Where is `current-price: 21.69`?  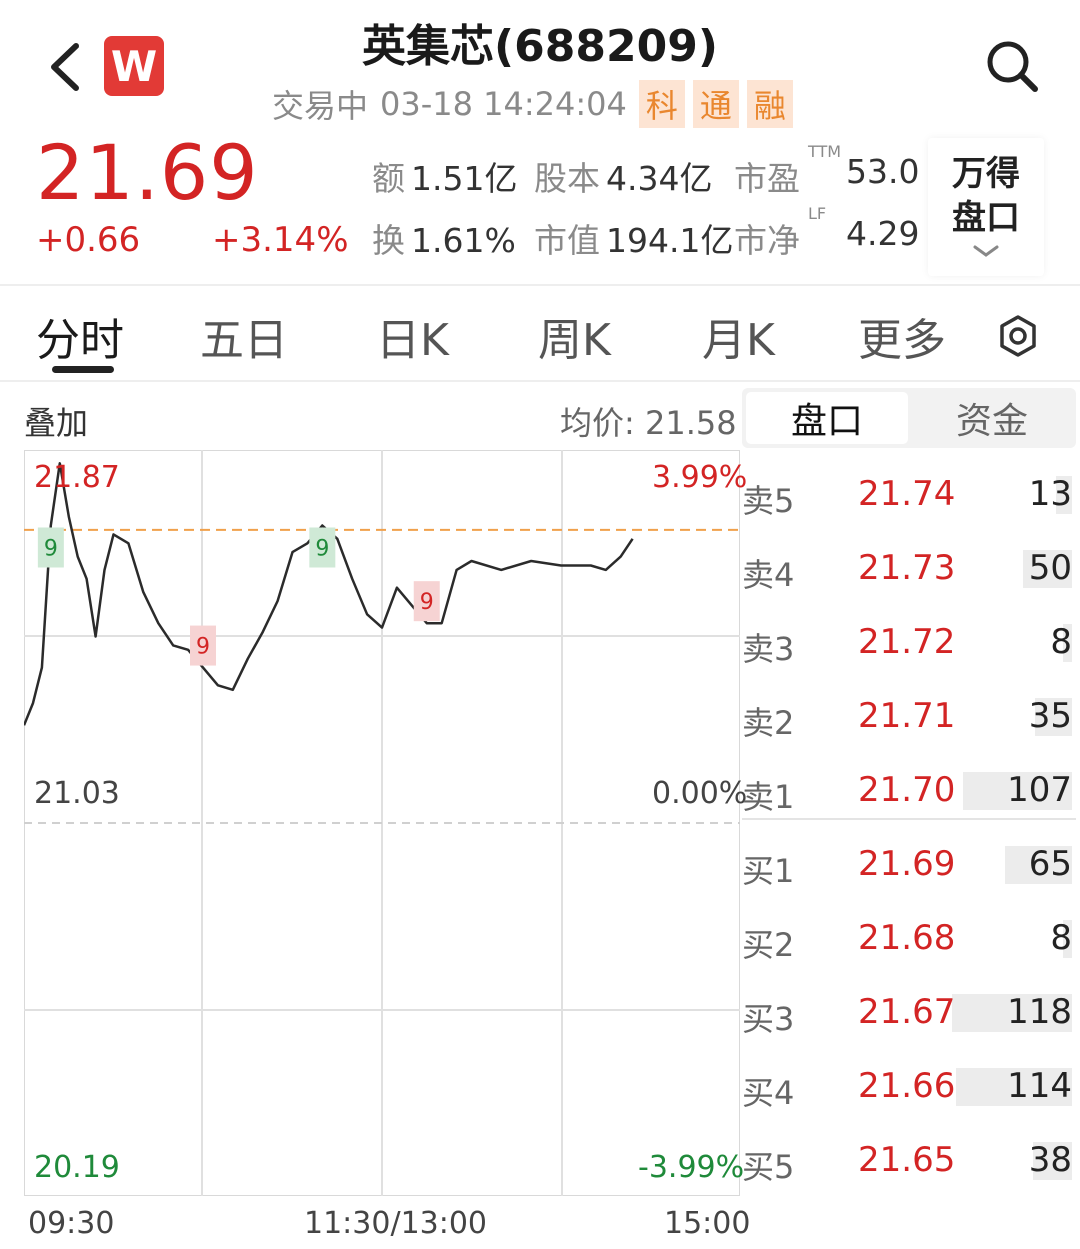
current-price: 21.69 is located at coordinates (147, 172).